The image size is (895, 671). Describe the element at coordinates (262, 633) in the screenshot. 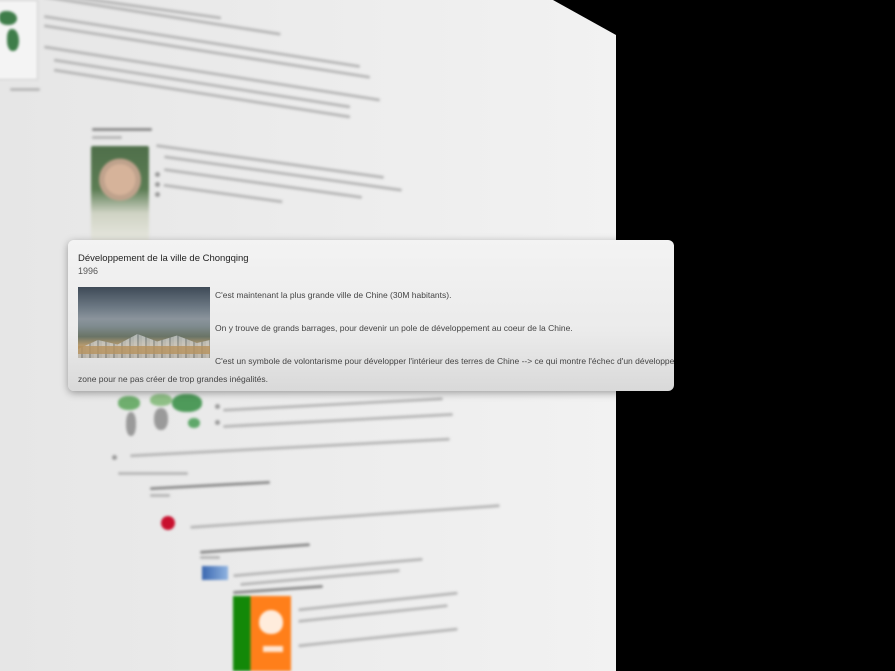

I see `bjp-logo` at that location.